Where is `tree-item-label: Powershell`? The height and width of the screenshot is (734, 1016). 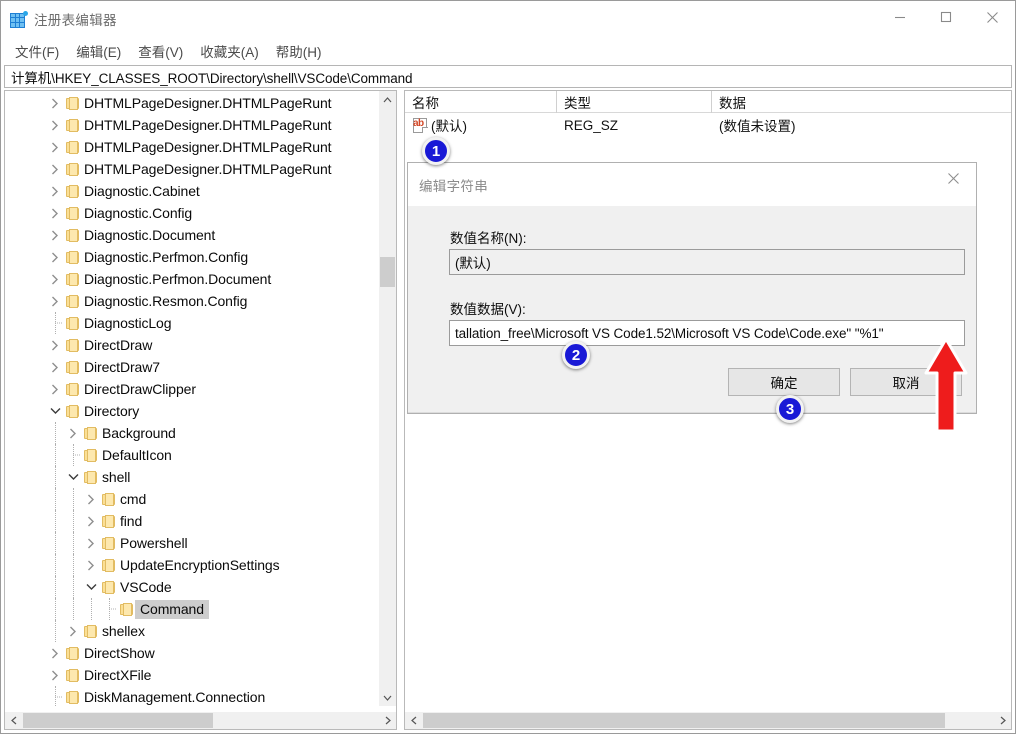
tree-item-label: Powershell is located at coordinates (154, 543).